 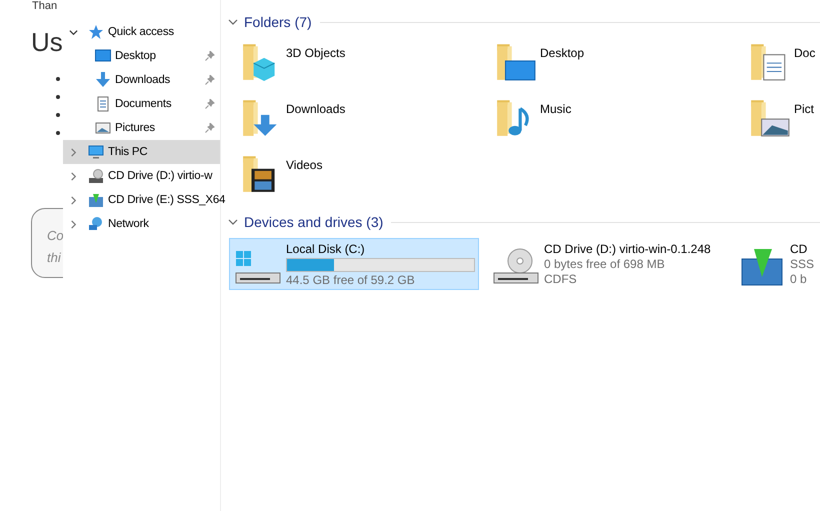 I want to click on folder-label: Downloads, so click(x=316, y=109).